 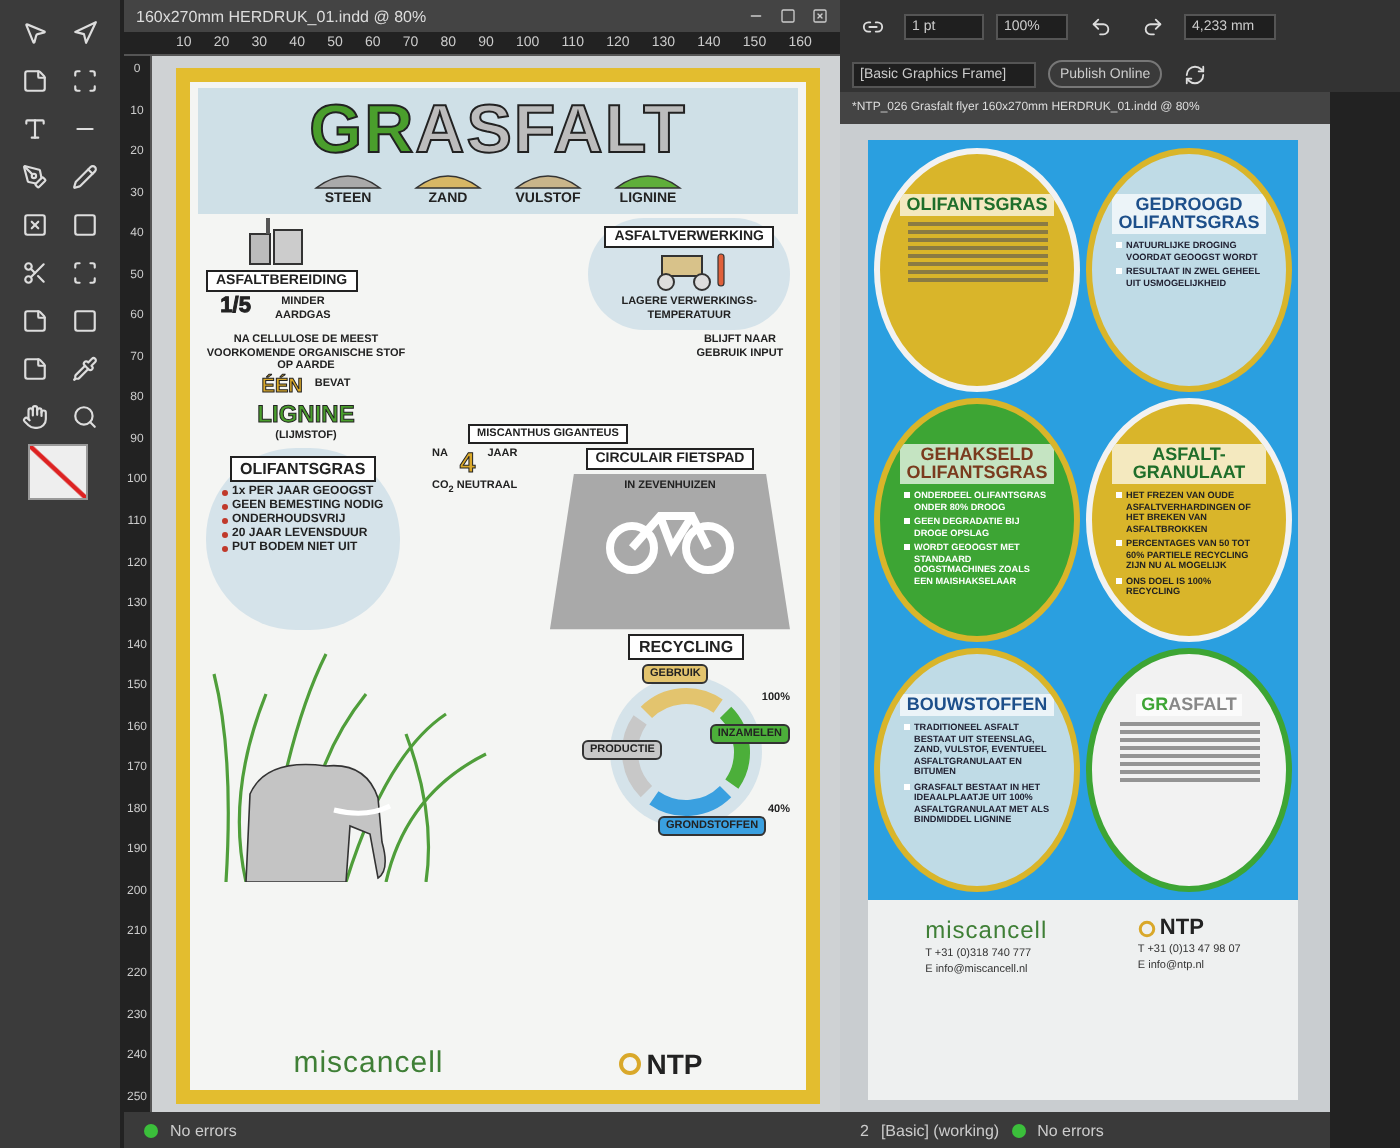 What do you see at coordinates (1189, 464) in the screenshot?
I see `circle-title: ASFALT-GRANULAAT` at bounding box center [1189, 464].